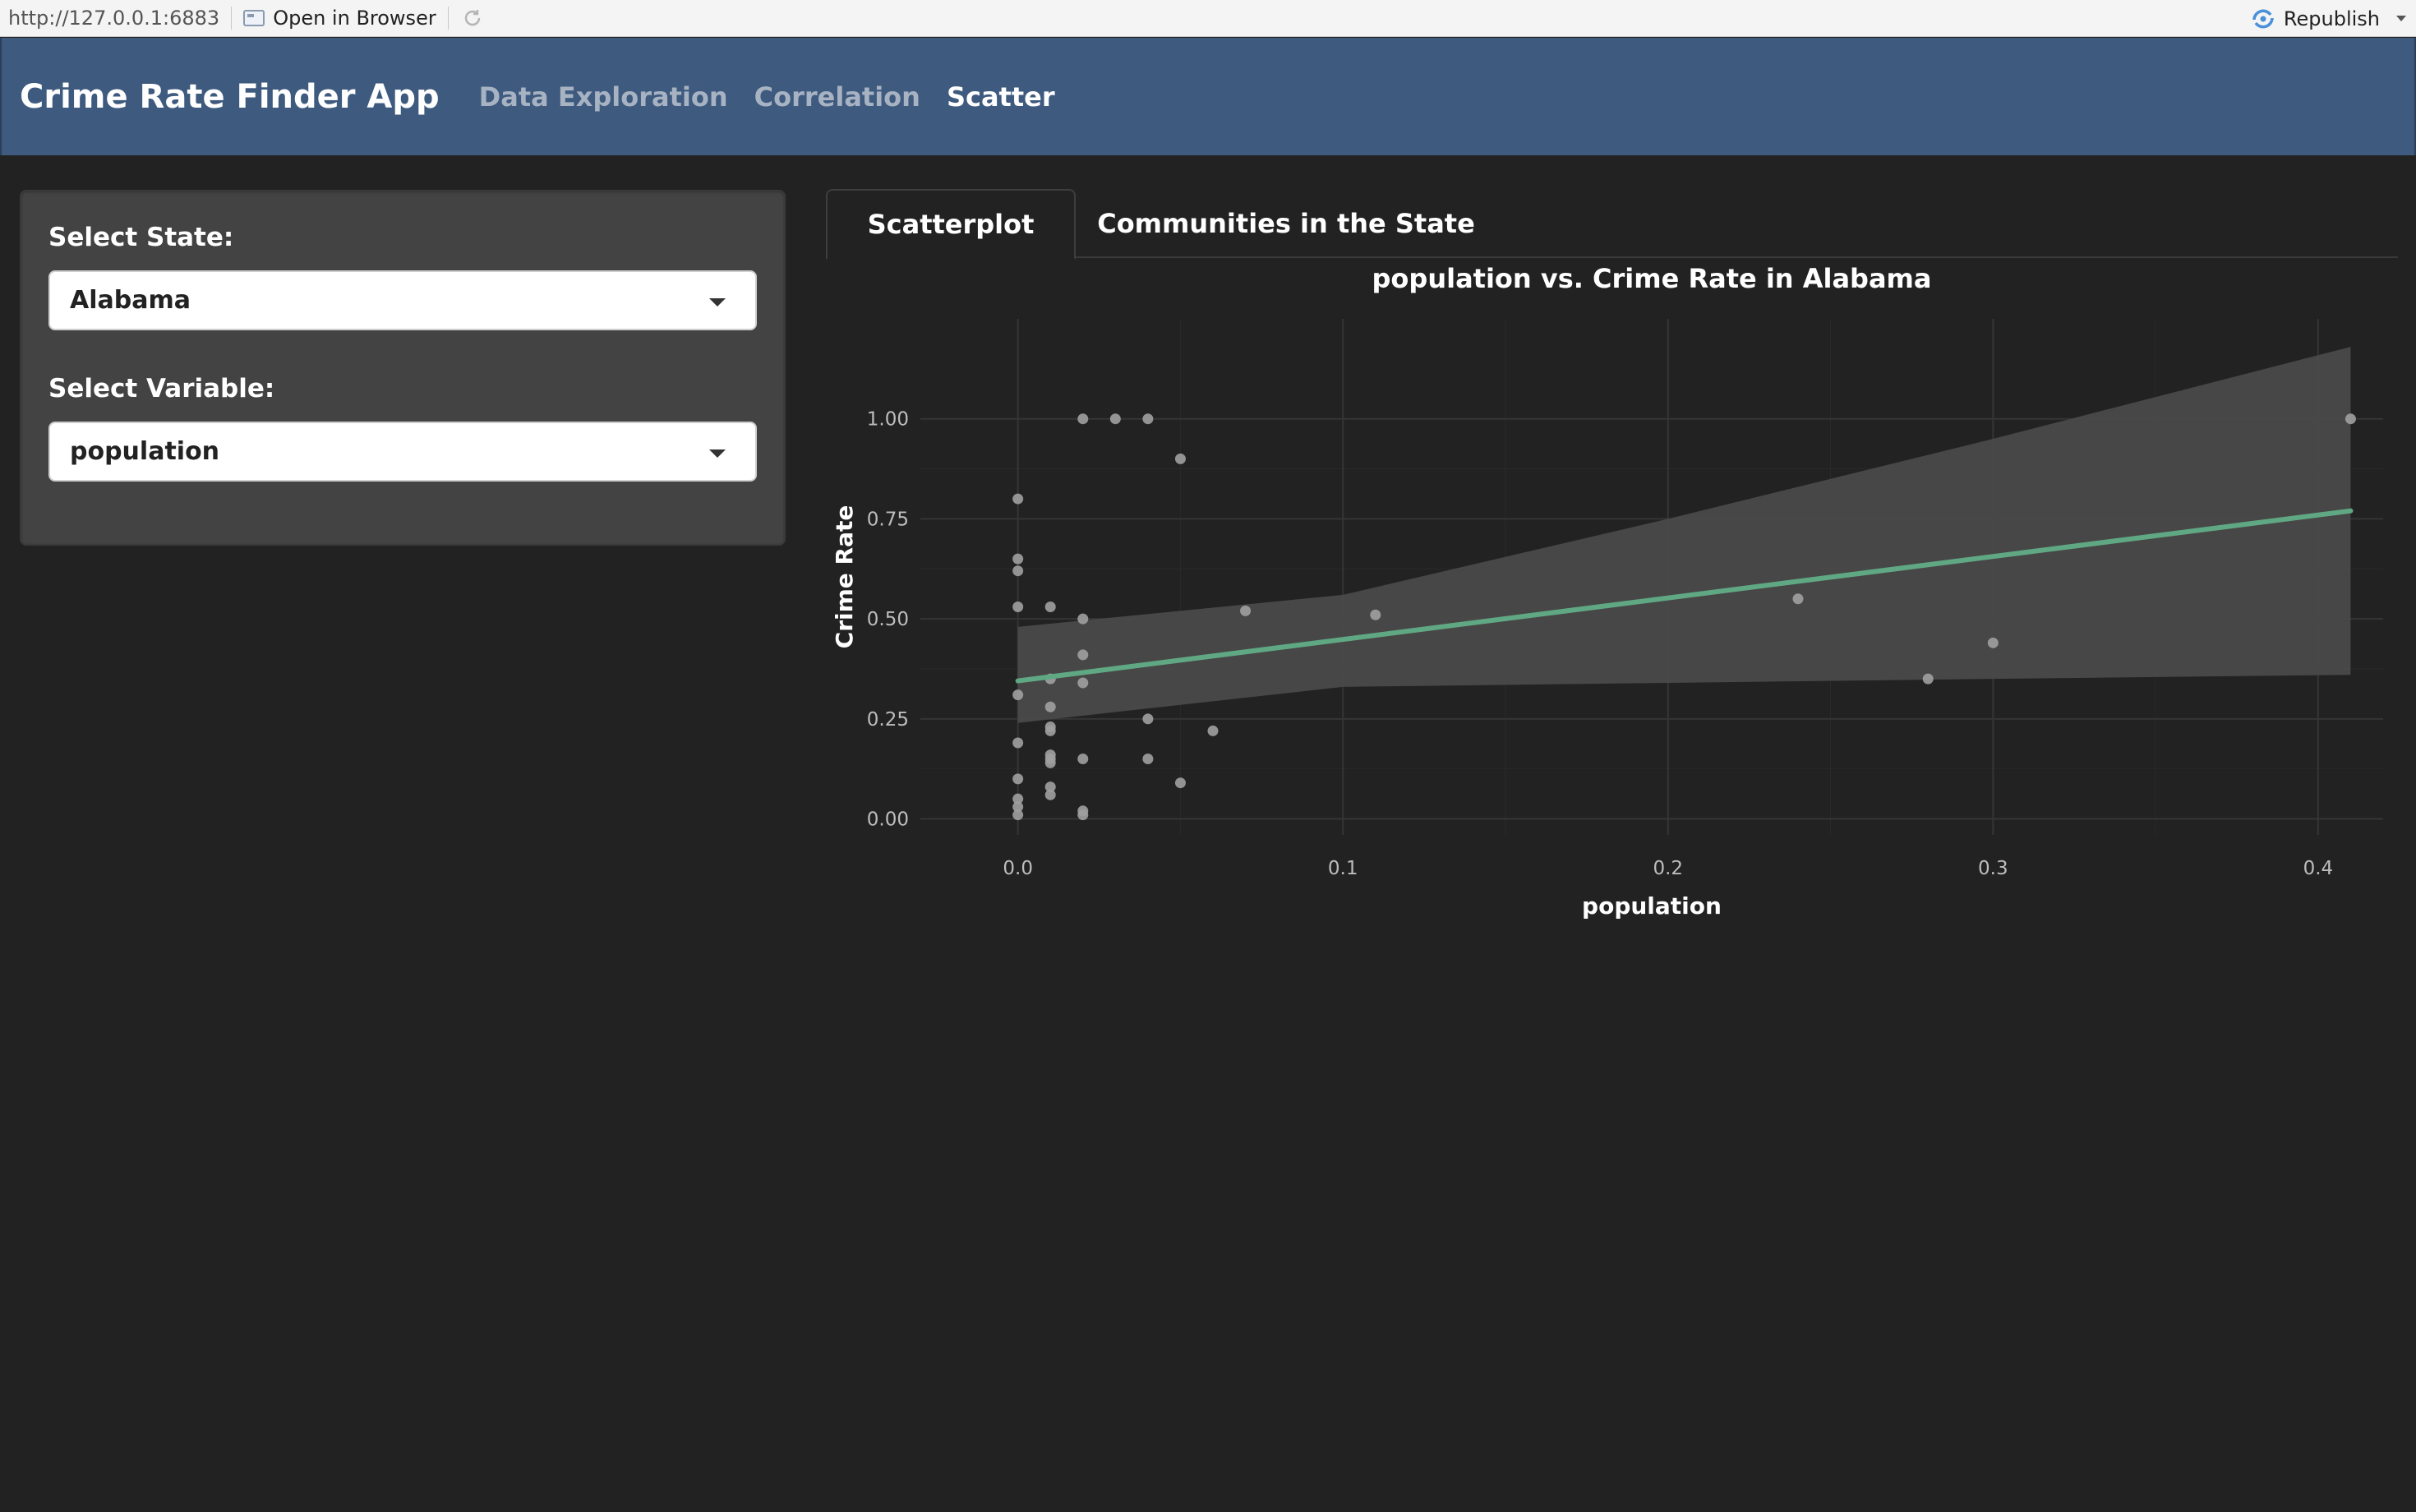 The width and height of the screenshot is (2416, 1512). What do you see at coordinates (141, 238) in the screenshot?
I see `state-select-label: Select State:` at bounding box center [141, 238].